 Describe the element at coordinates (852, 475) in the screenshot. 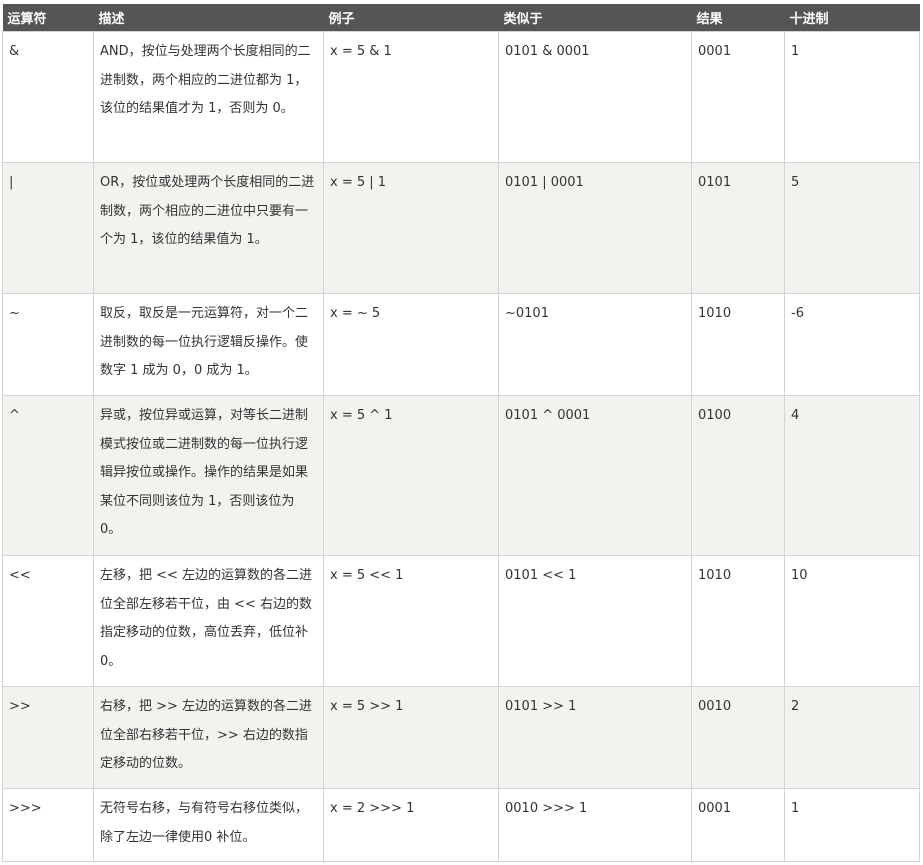

I see `cell-decimal: 4` at that location.